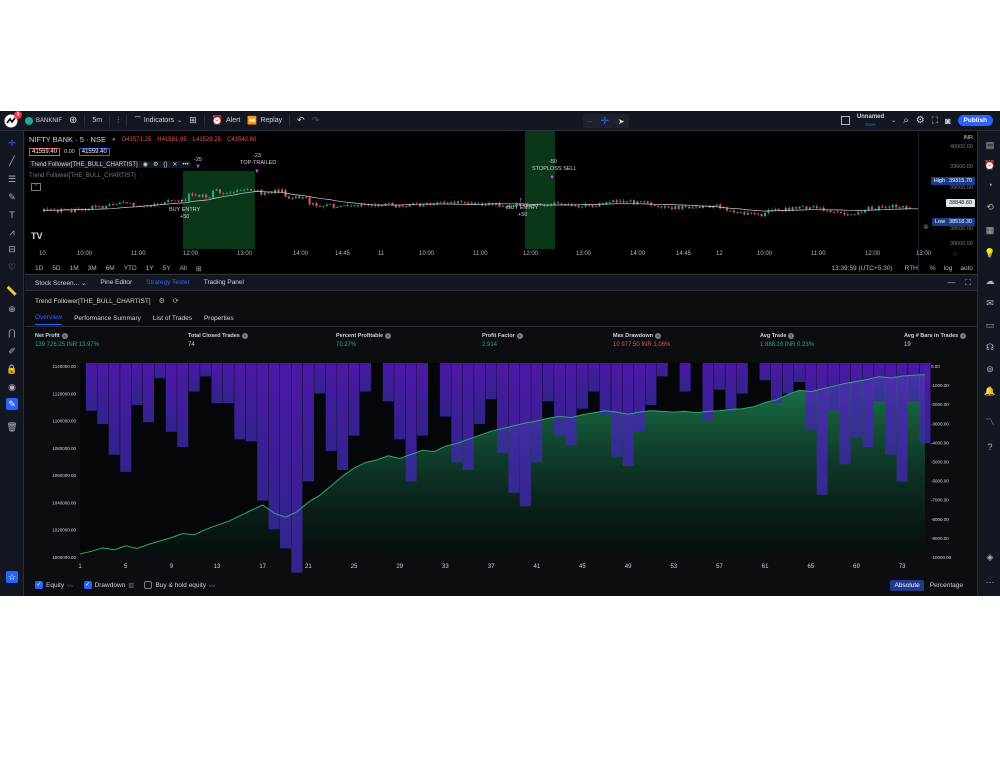  I want to click on minimize-panel-icon: —, so click(951, 282).